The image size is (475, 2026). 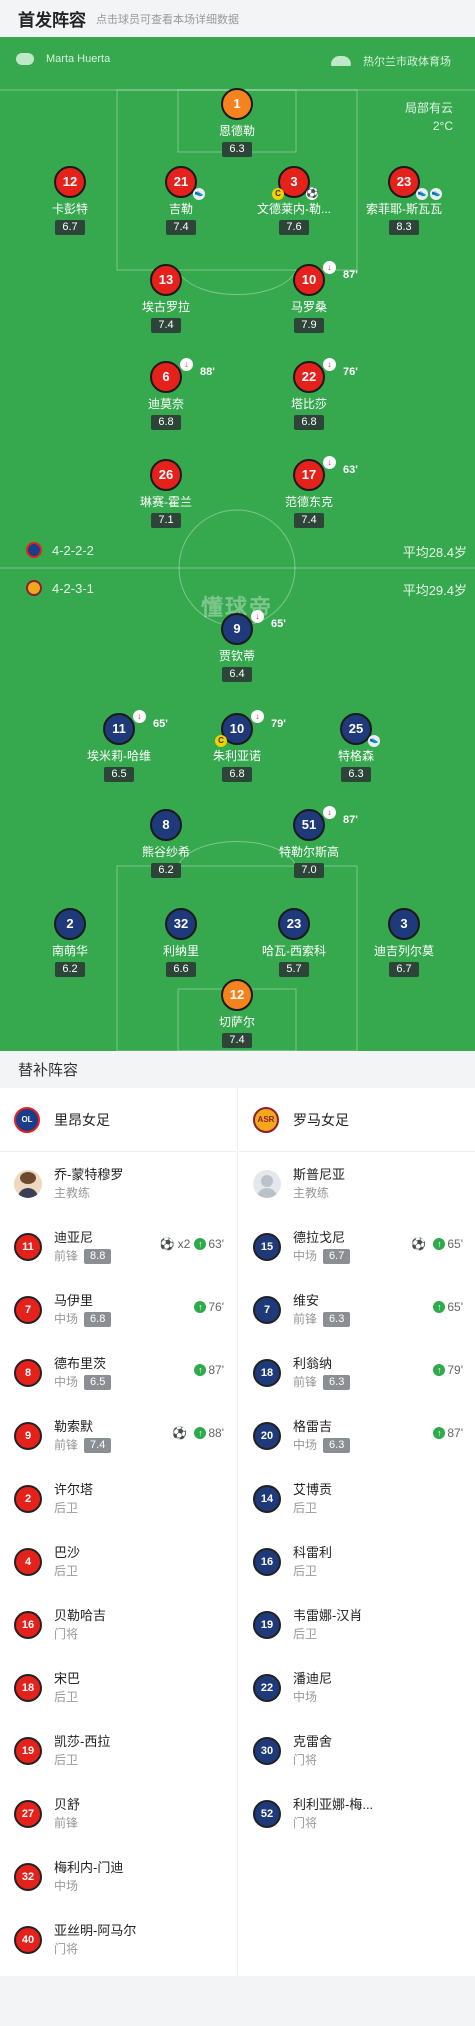 What do you see at coordinates (357, 1687) in the screenshot?
I see `bench-player: 22 潘迪尼 中场` at bounding box center [357, 1687].